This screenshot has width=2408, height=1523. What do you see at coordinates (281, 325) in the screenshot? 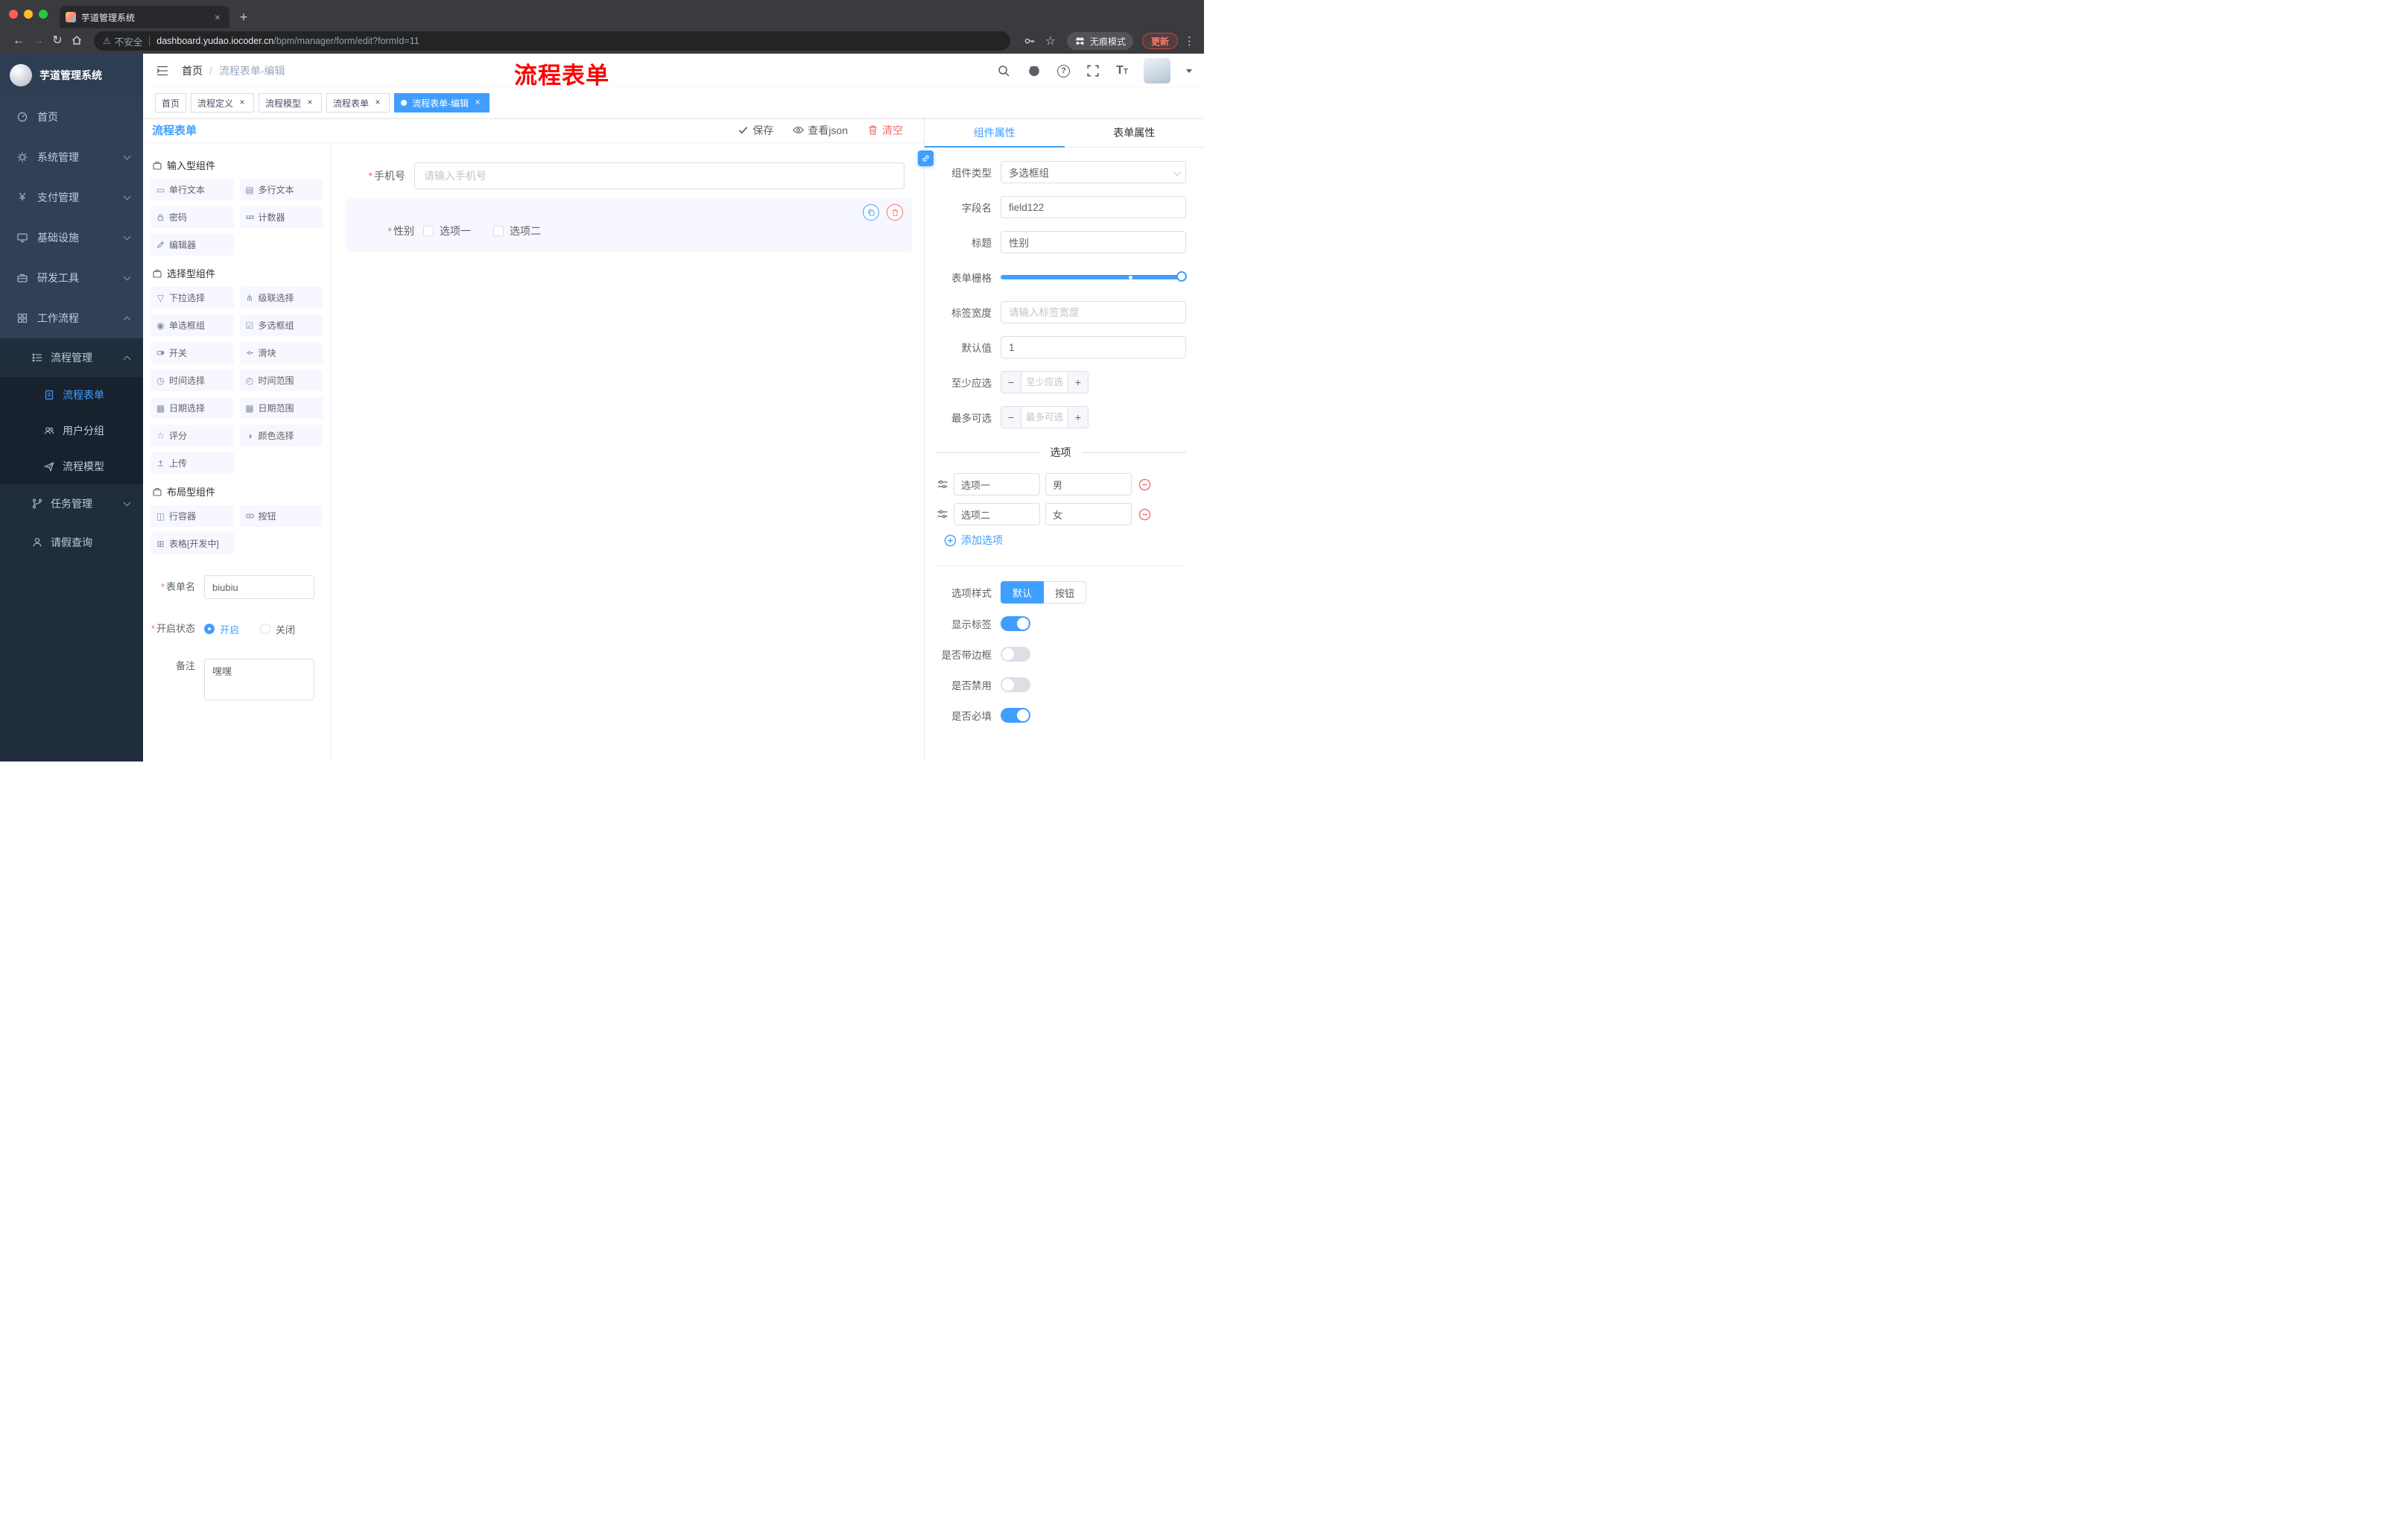
I see `palette-item-checkbox-group: ☑ 多选框组` at bounding box center [281, 325].